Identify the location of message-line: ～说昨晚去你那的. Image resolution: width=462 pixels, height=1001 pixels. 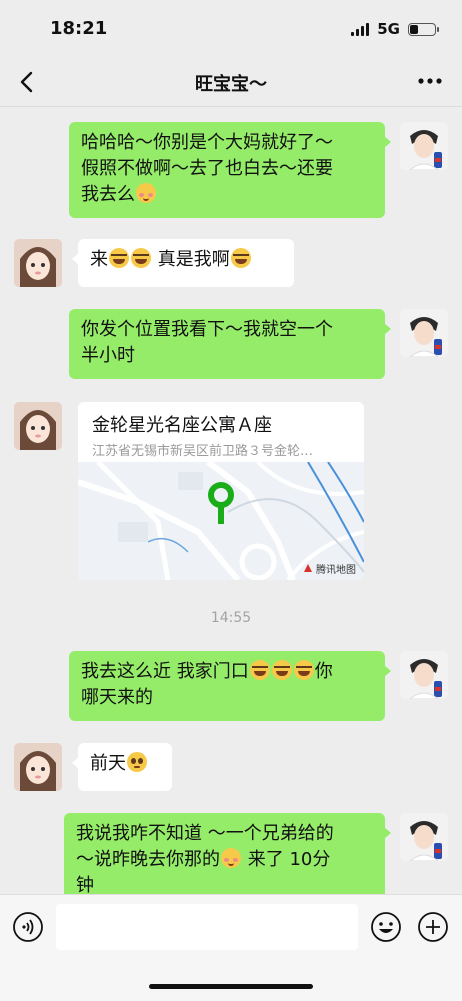
(148, 859).